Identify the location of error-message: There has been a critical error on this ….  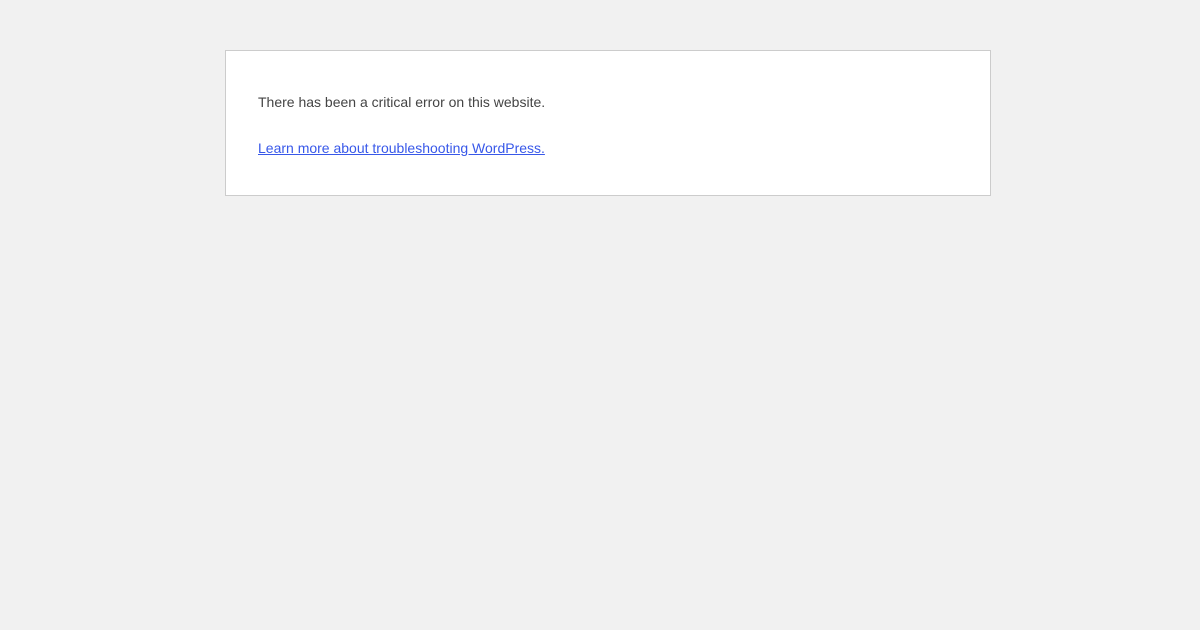
(402, 102).